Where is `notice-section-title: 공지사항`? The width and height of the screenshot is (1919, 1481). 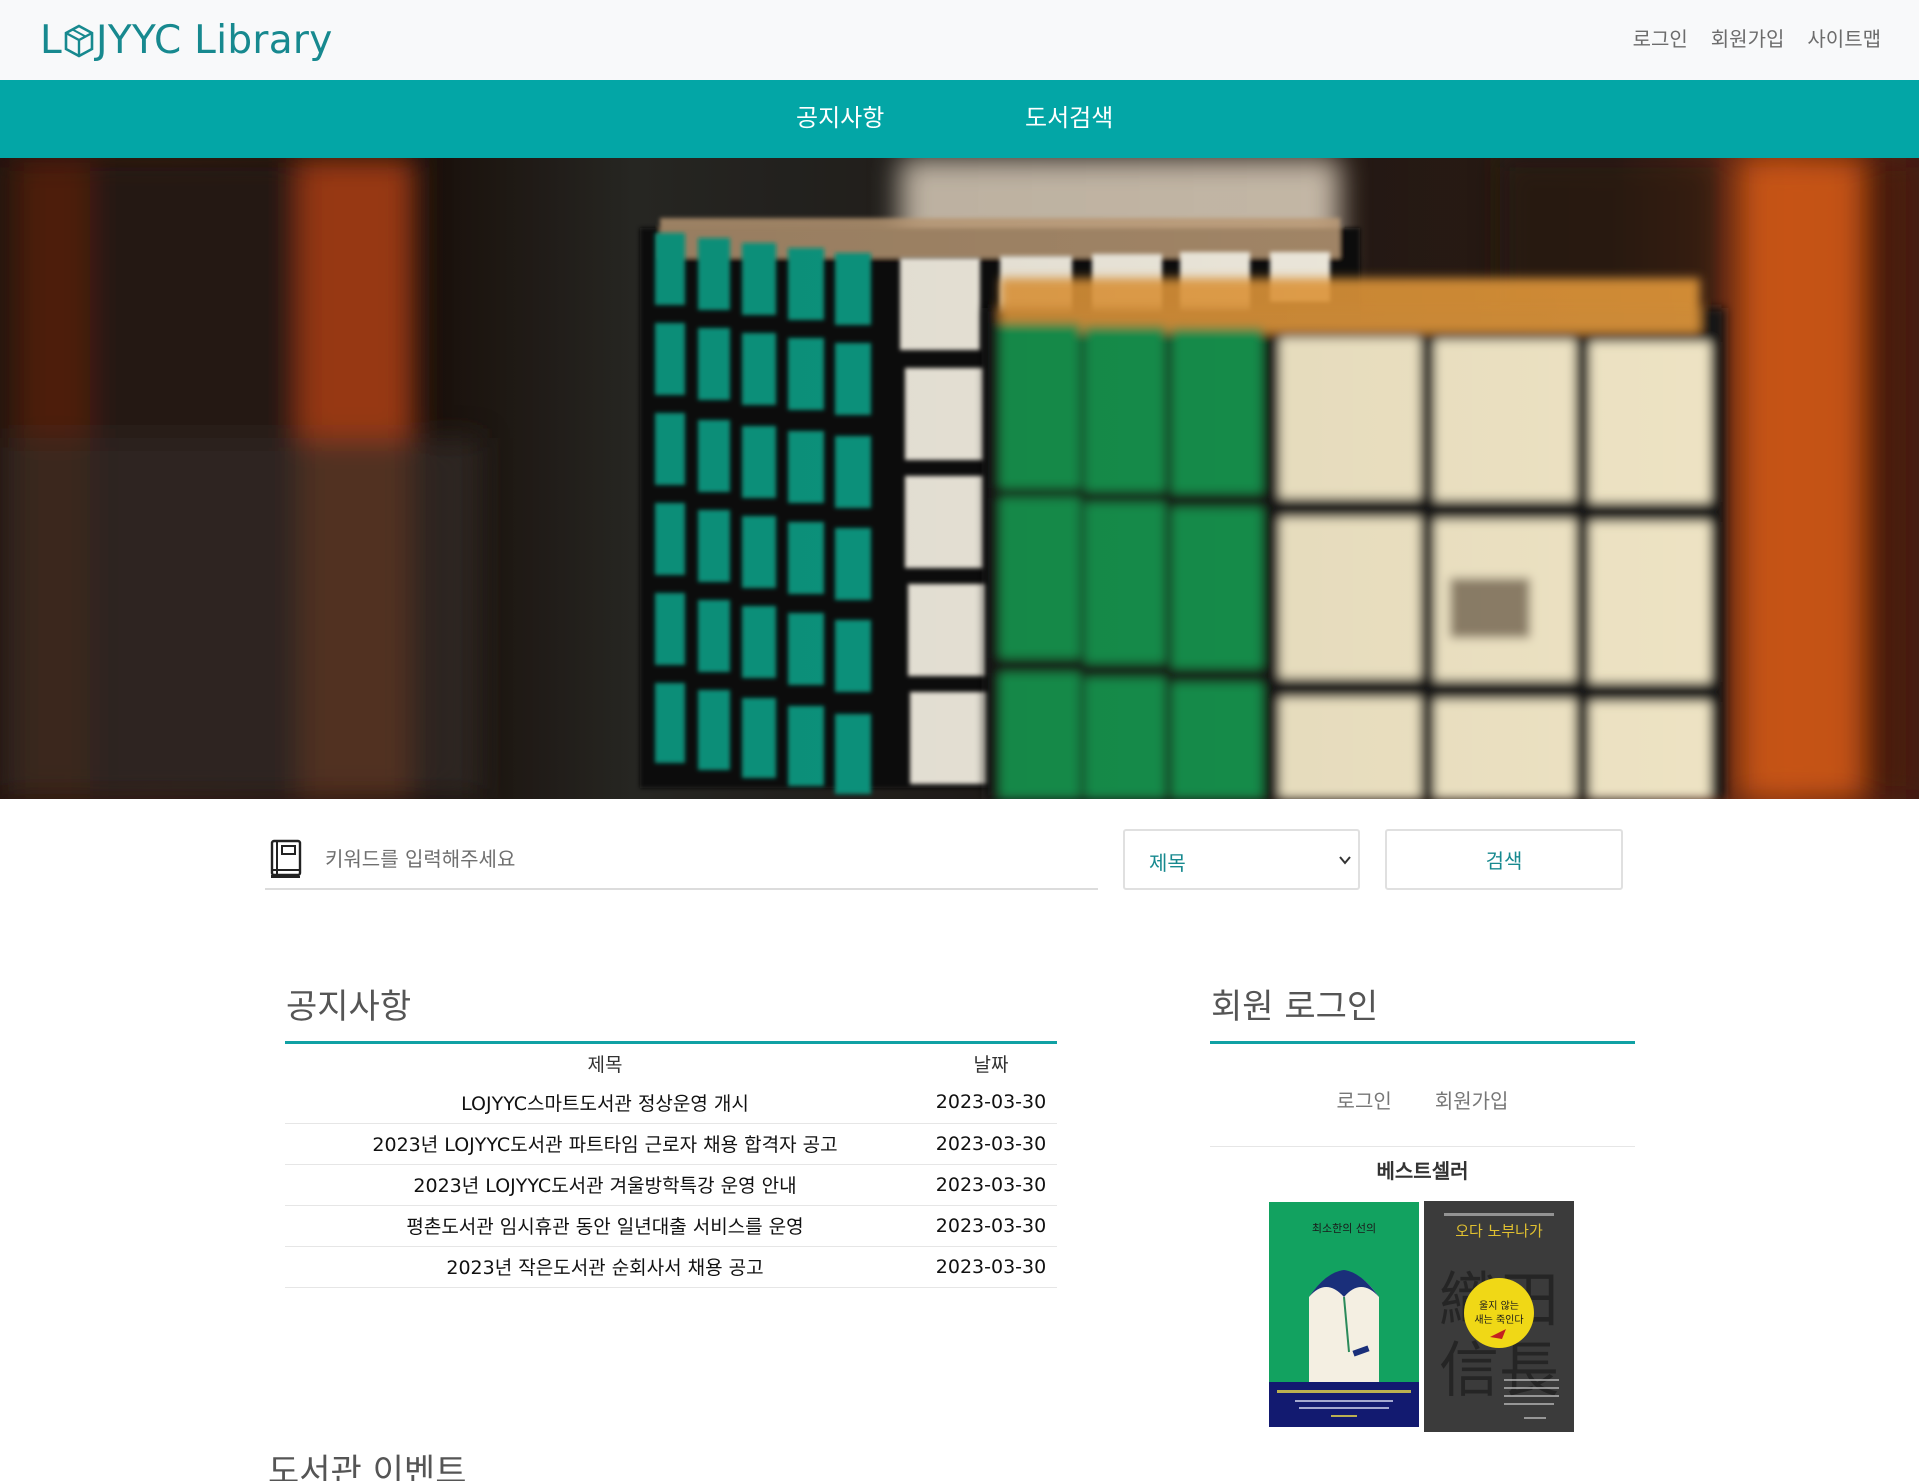 notice-section-title: 공지사항 is located at coordinates (349, 1007).